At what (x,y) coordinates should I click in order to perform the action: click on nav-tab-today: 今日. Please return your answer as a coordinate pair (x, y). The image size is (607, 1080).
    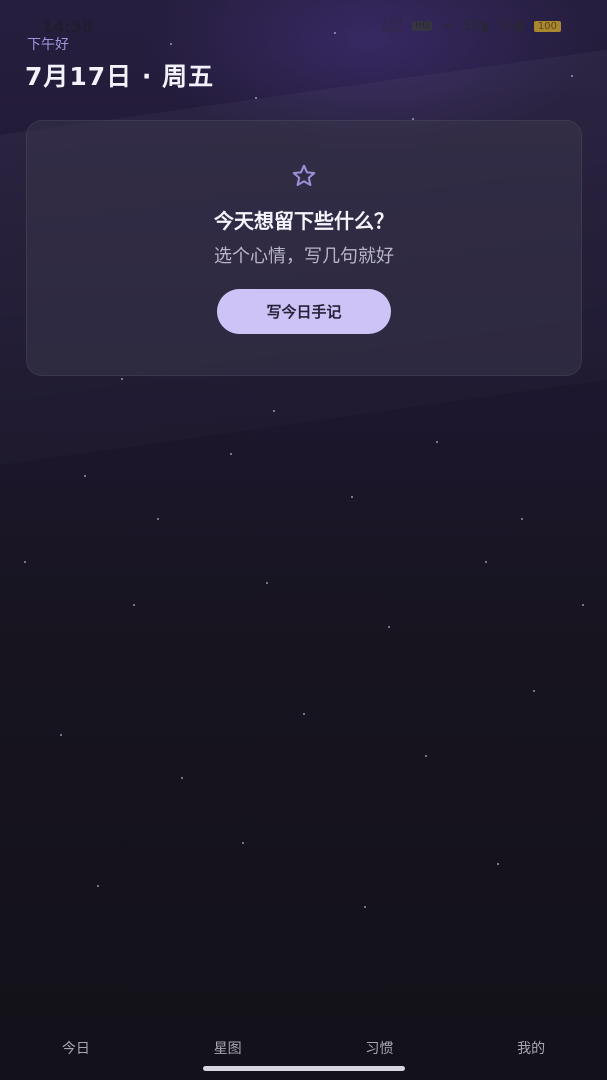
    Looking at the image, I should click on (76, 1046).